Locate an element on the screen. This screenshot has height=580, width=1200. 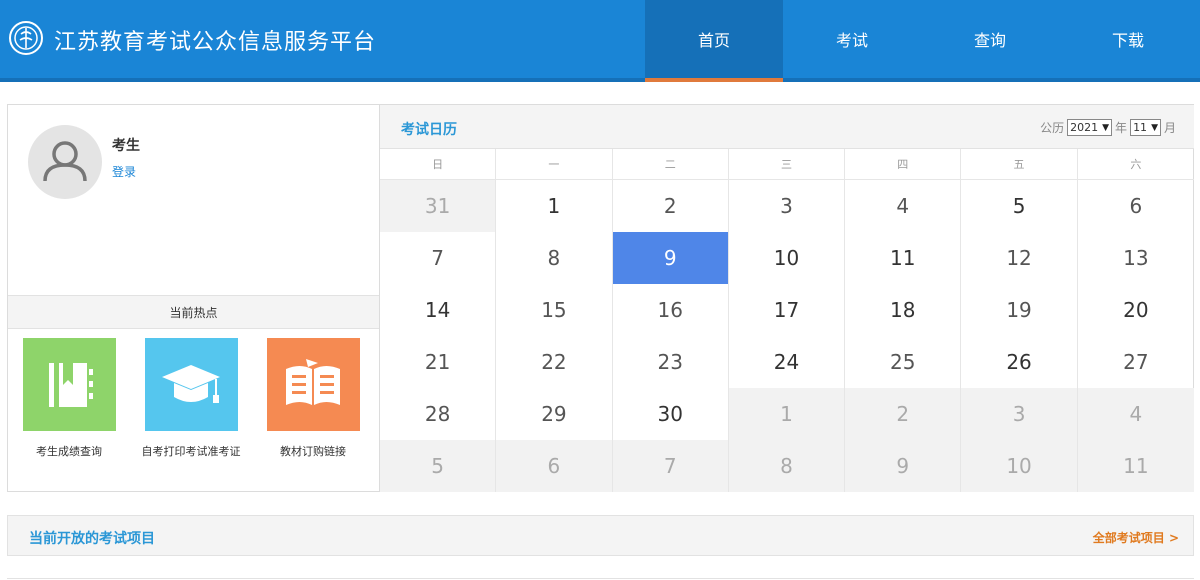
calendar-day: 15 is located at coordinates (554, 310).